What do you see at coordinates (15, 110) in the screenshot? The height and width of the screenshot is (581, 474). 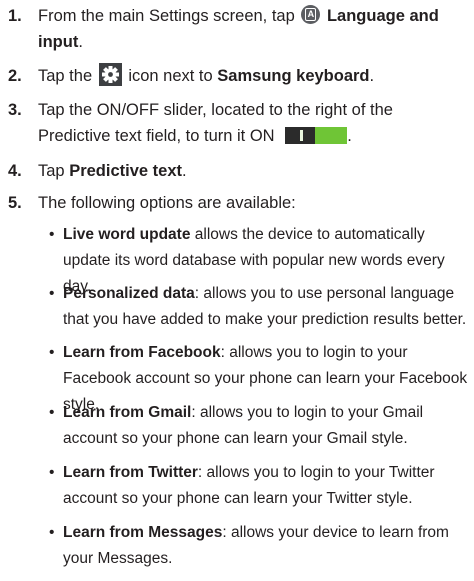 I see `step-number: 3.` at bounding box center [15, 110].